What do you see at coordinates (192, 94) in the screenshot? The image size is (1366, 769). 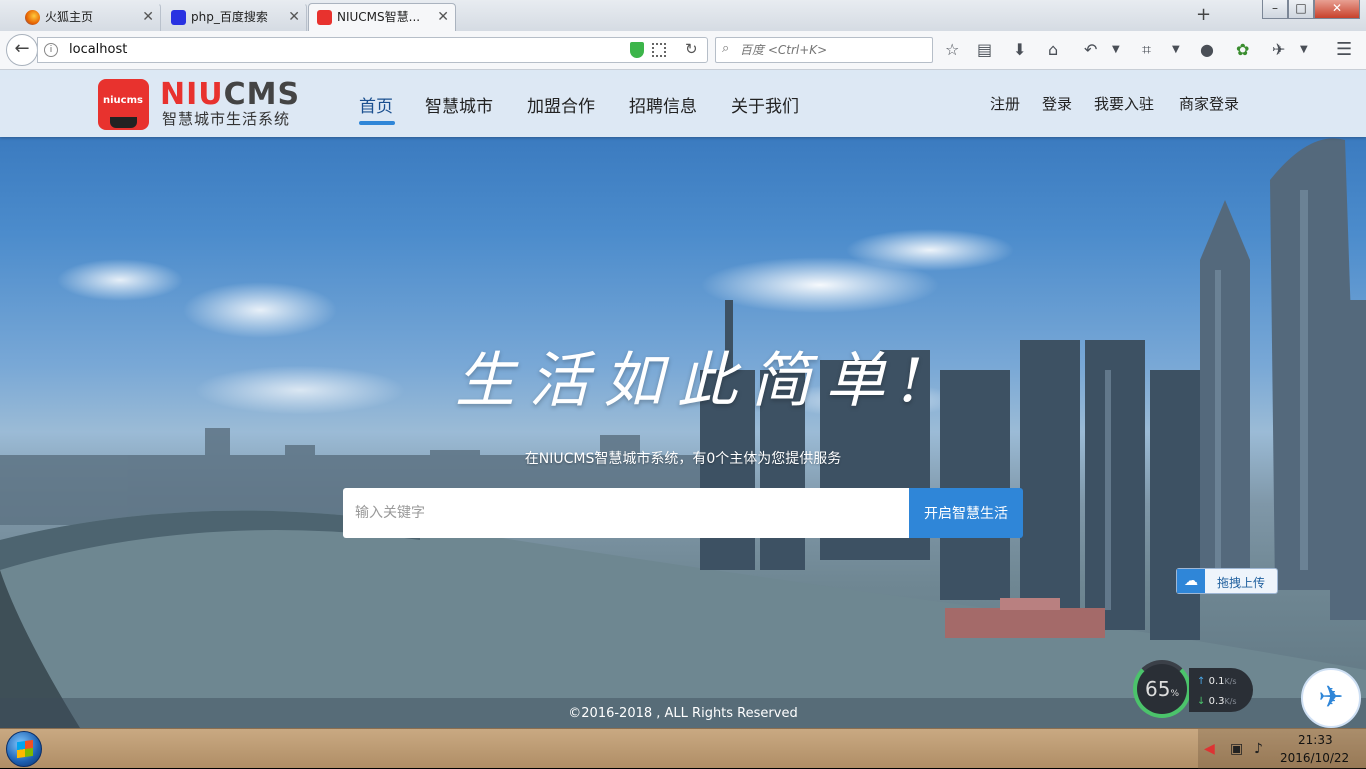 I see `logo-word-red: NIU` at bounding box center [192, 94].